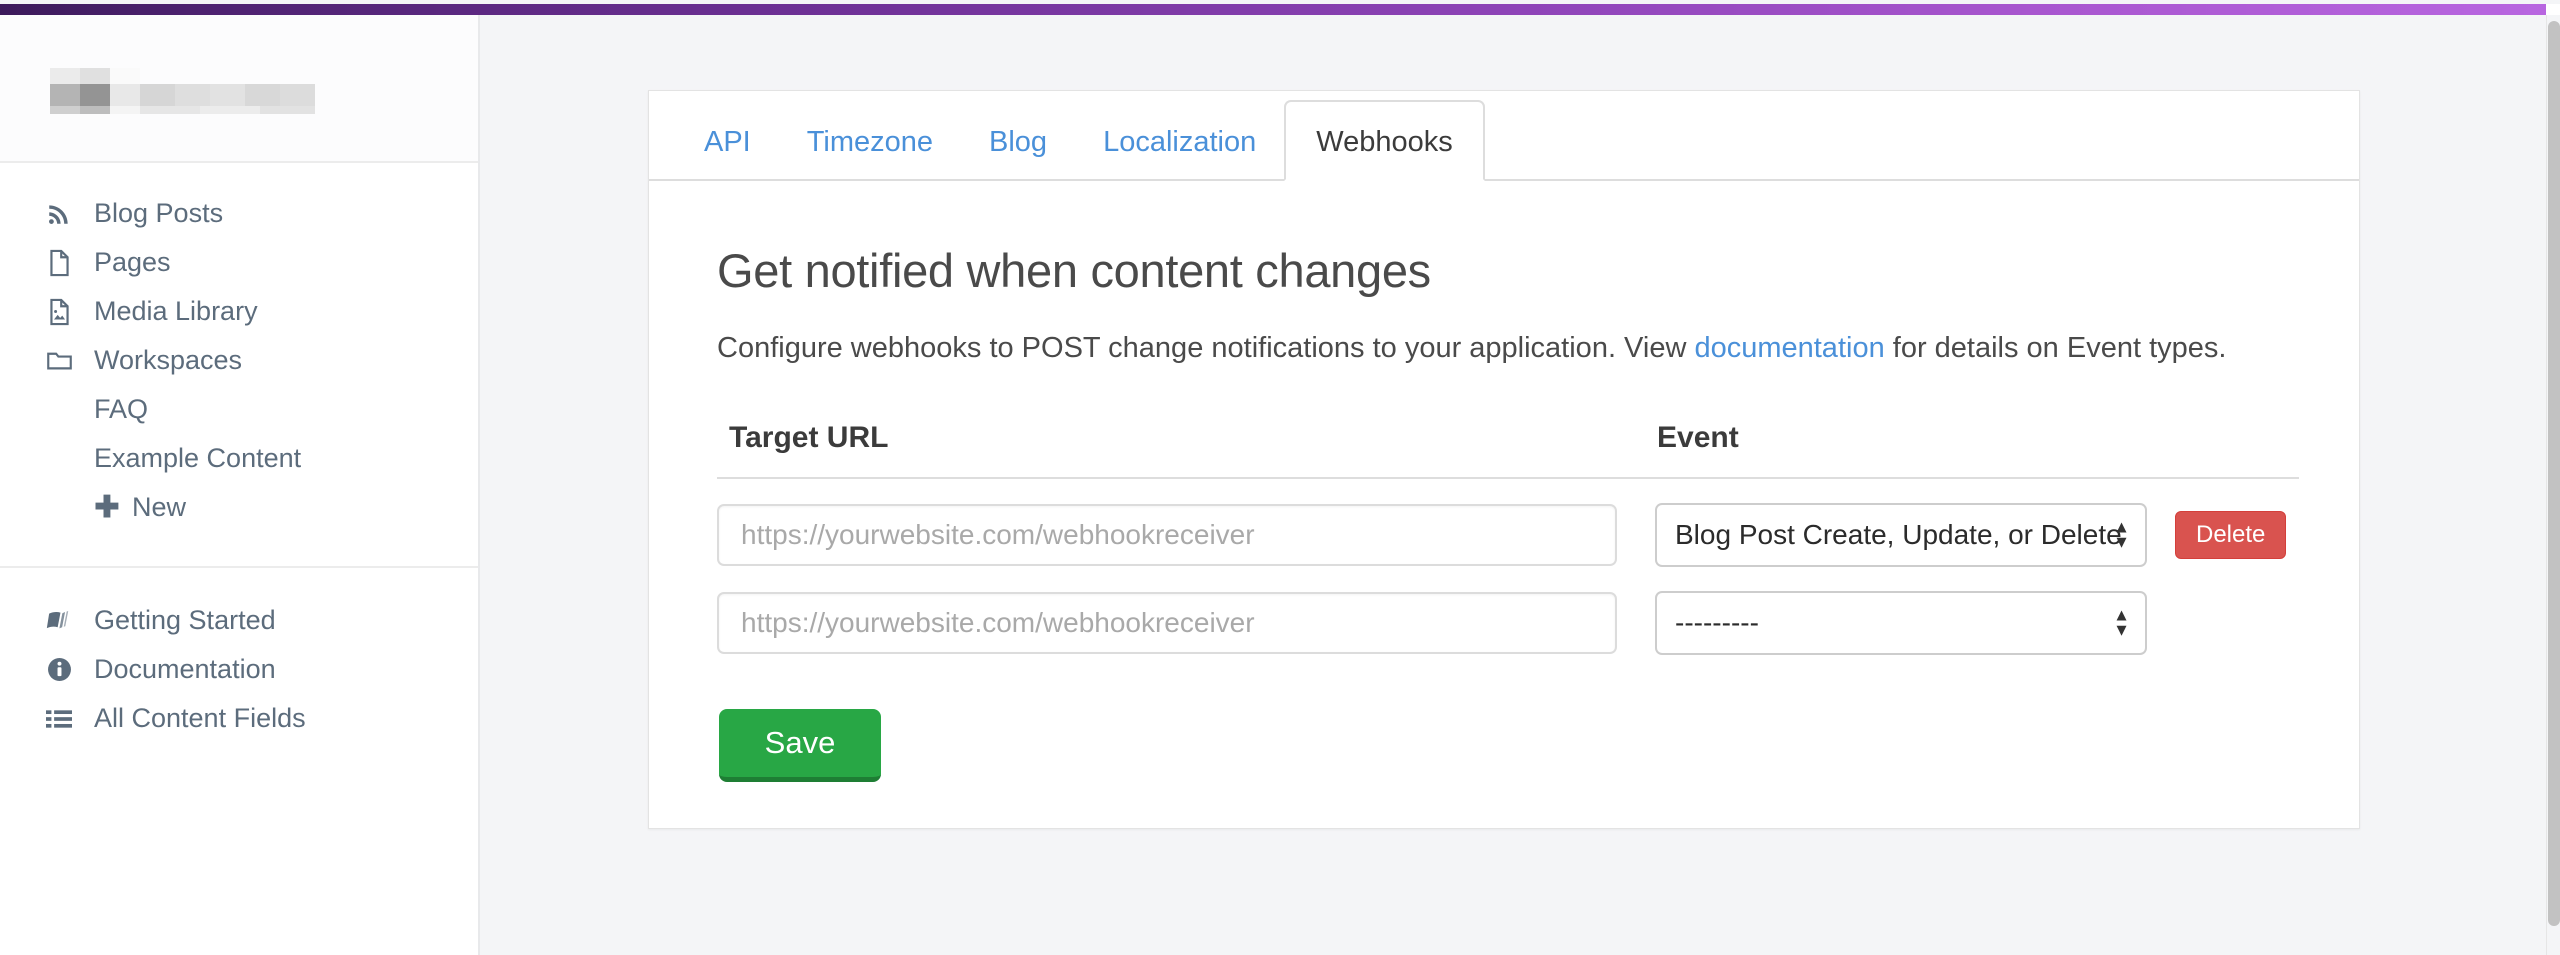 This screenshot has height=955, width=2560. I want to click on sidebar-item-example-content: Example Content, so click(239, 458).